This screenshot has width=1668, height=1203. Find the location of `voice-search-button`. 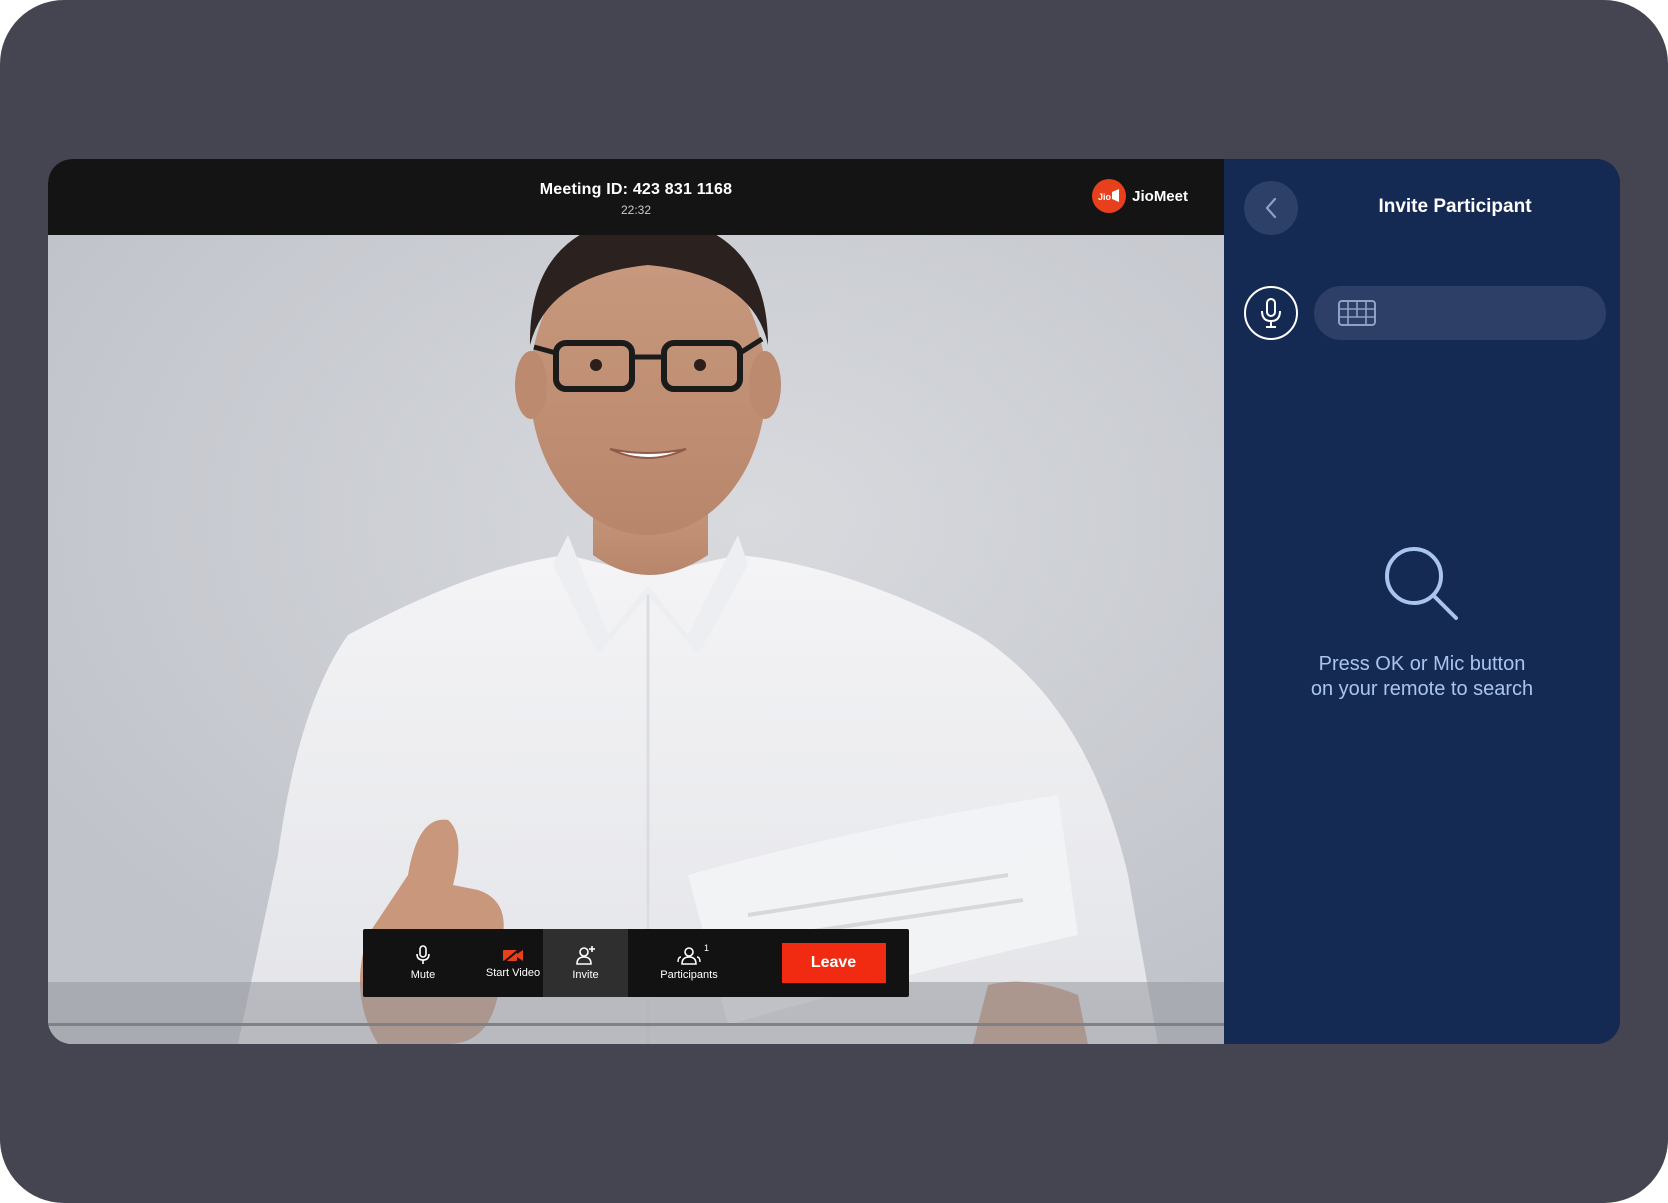

voice-search-button is located at coordinates (1271, 313).